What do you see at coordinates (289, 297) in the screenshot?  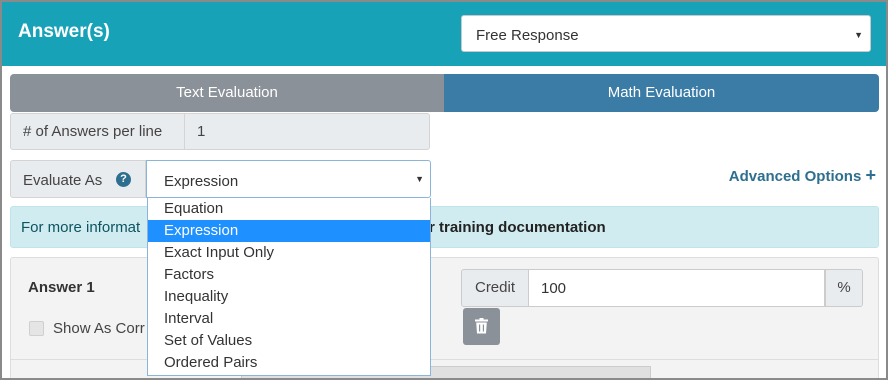 I see `option-inequality: Inequality` at bounding box center [289, 297].